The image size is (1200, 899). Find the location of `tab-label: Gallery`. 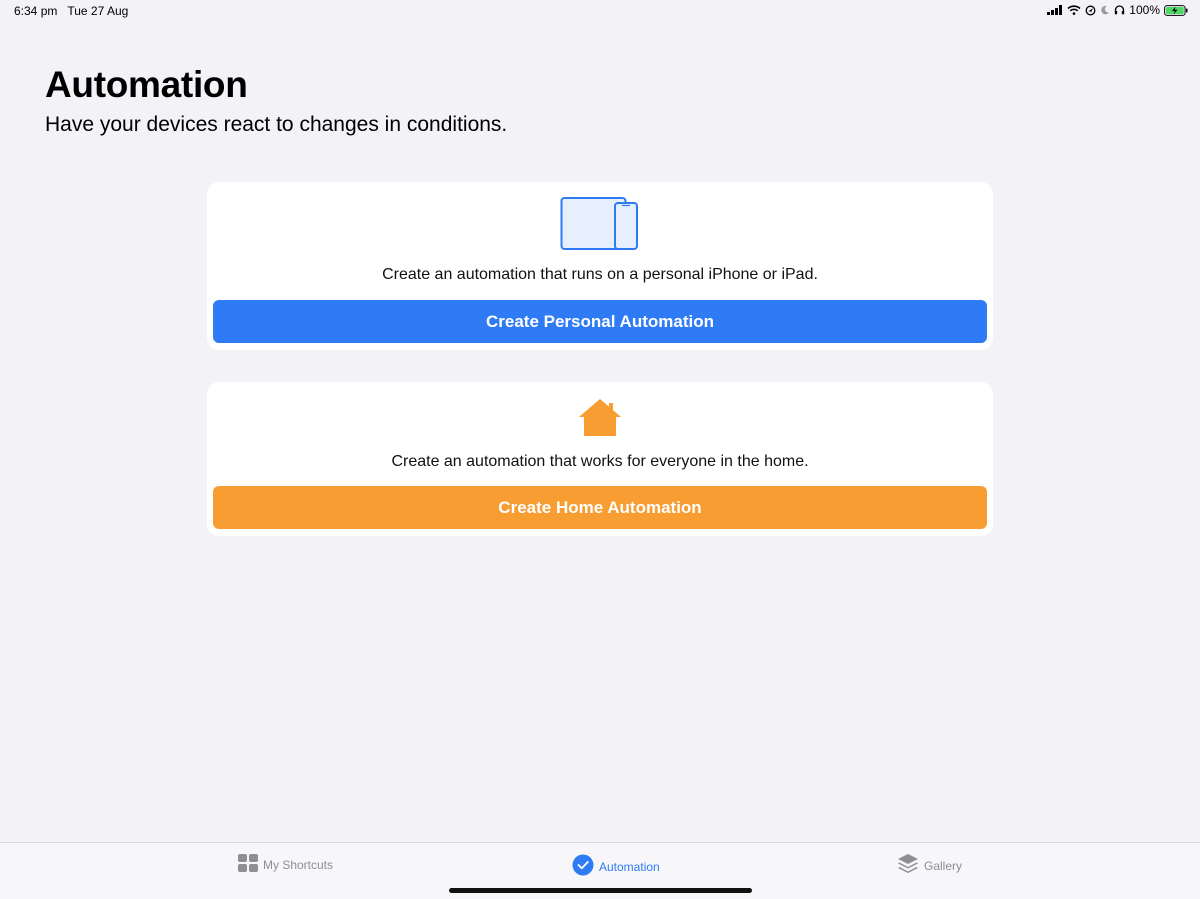

tab-label: Gallery is located at coordinates (943, 865).